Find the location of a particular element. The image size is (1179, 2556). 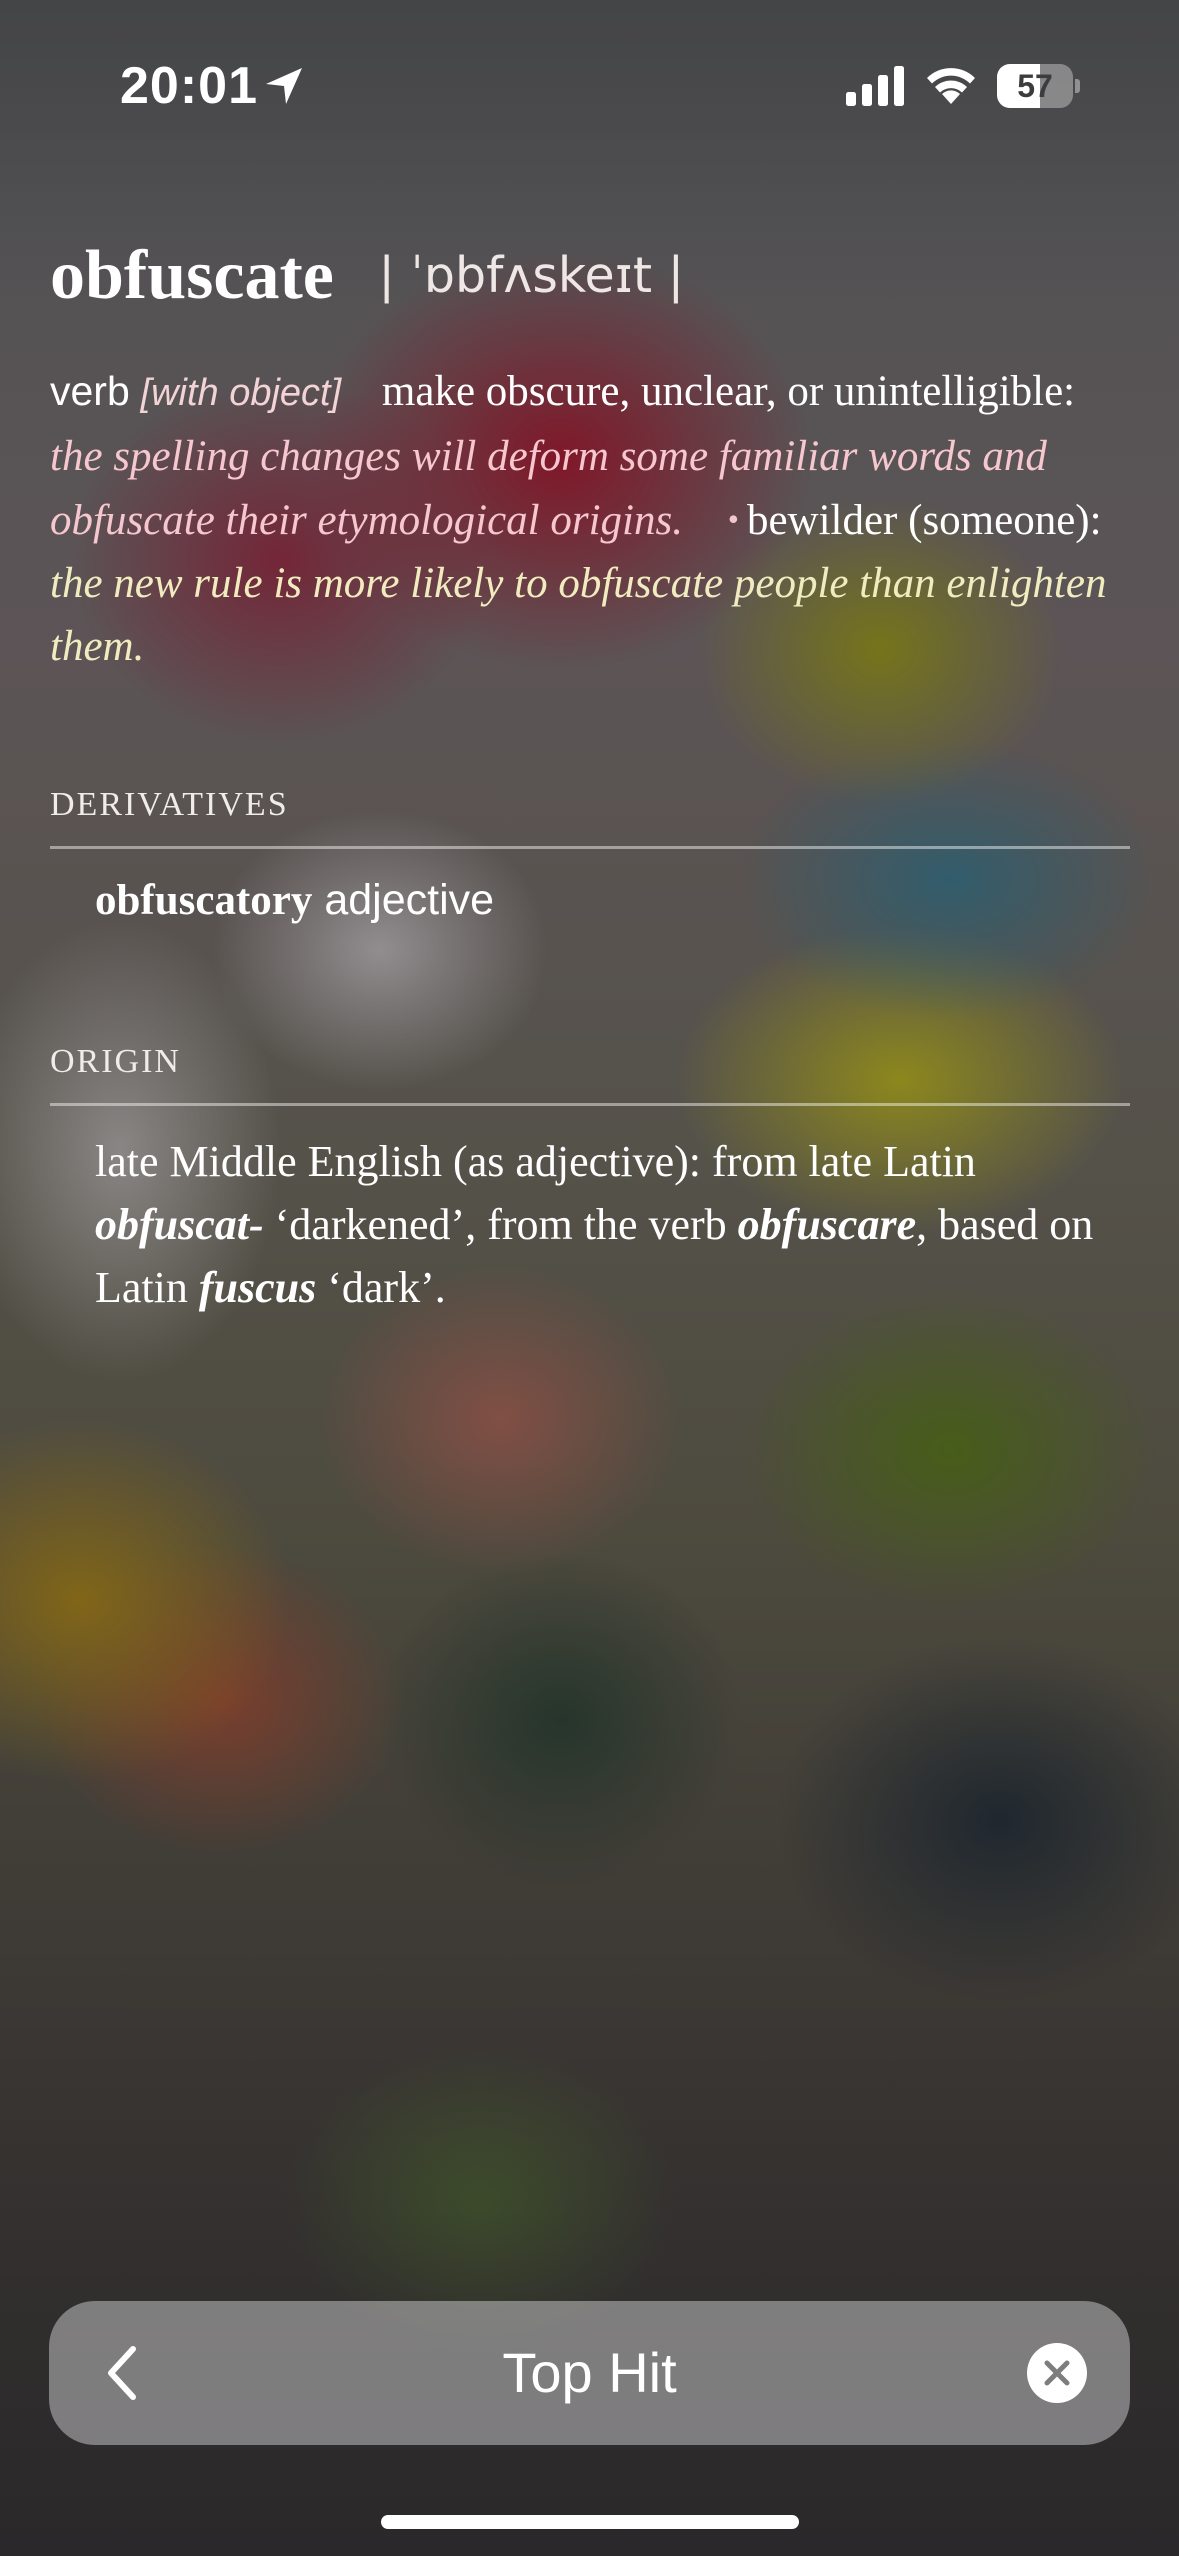

derivatives-divider is located at coordinates (590, 847).